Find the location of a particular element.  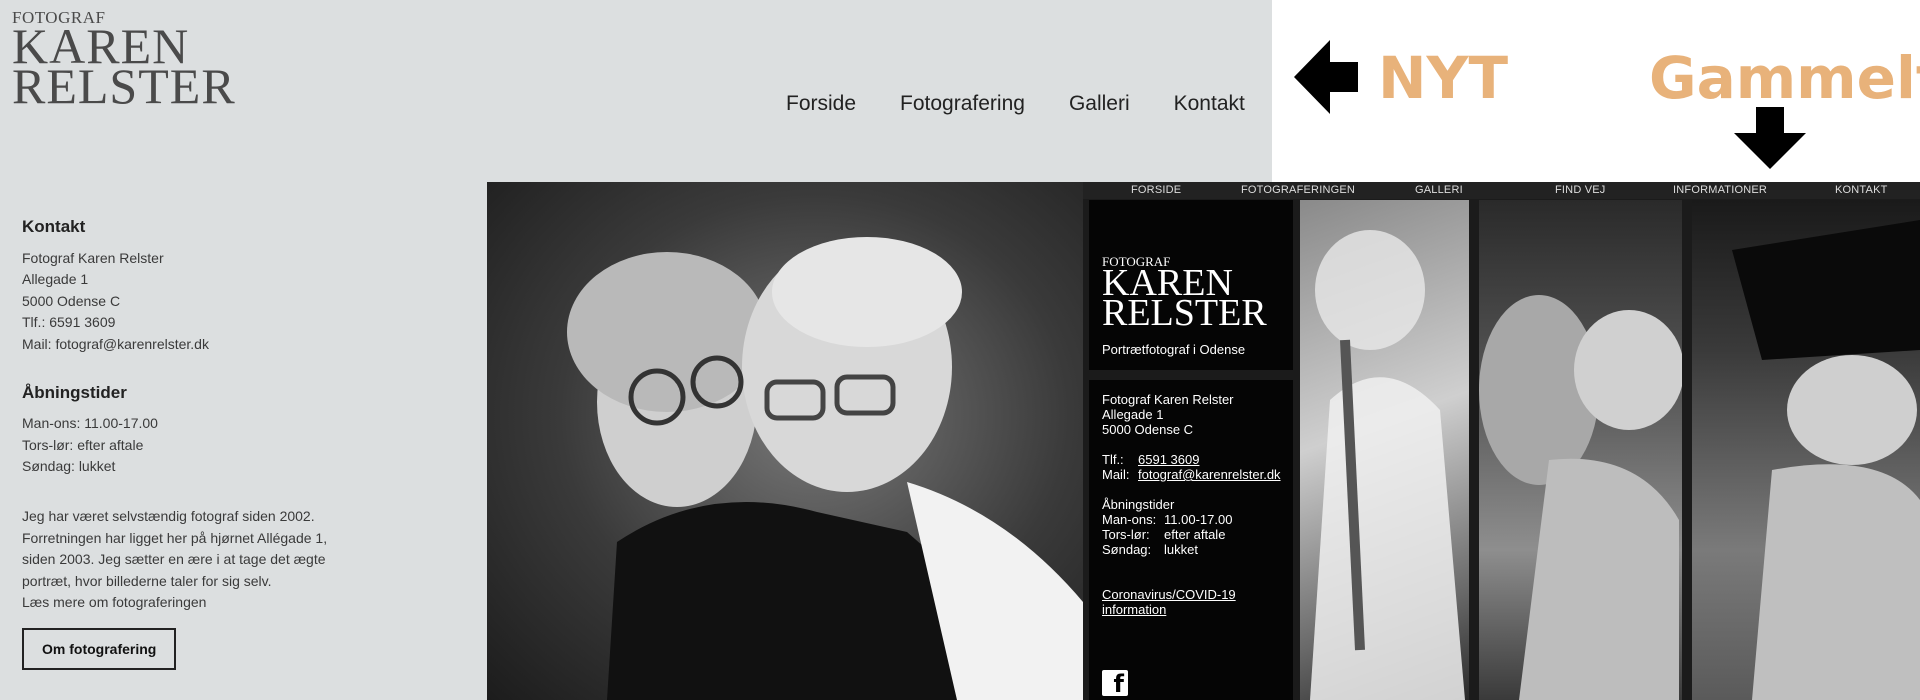

about-button: Om fotografering is located at coordinates (99, 648).